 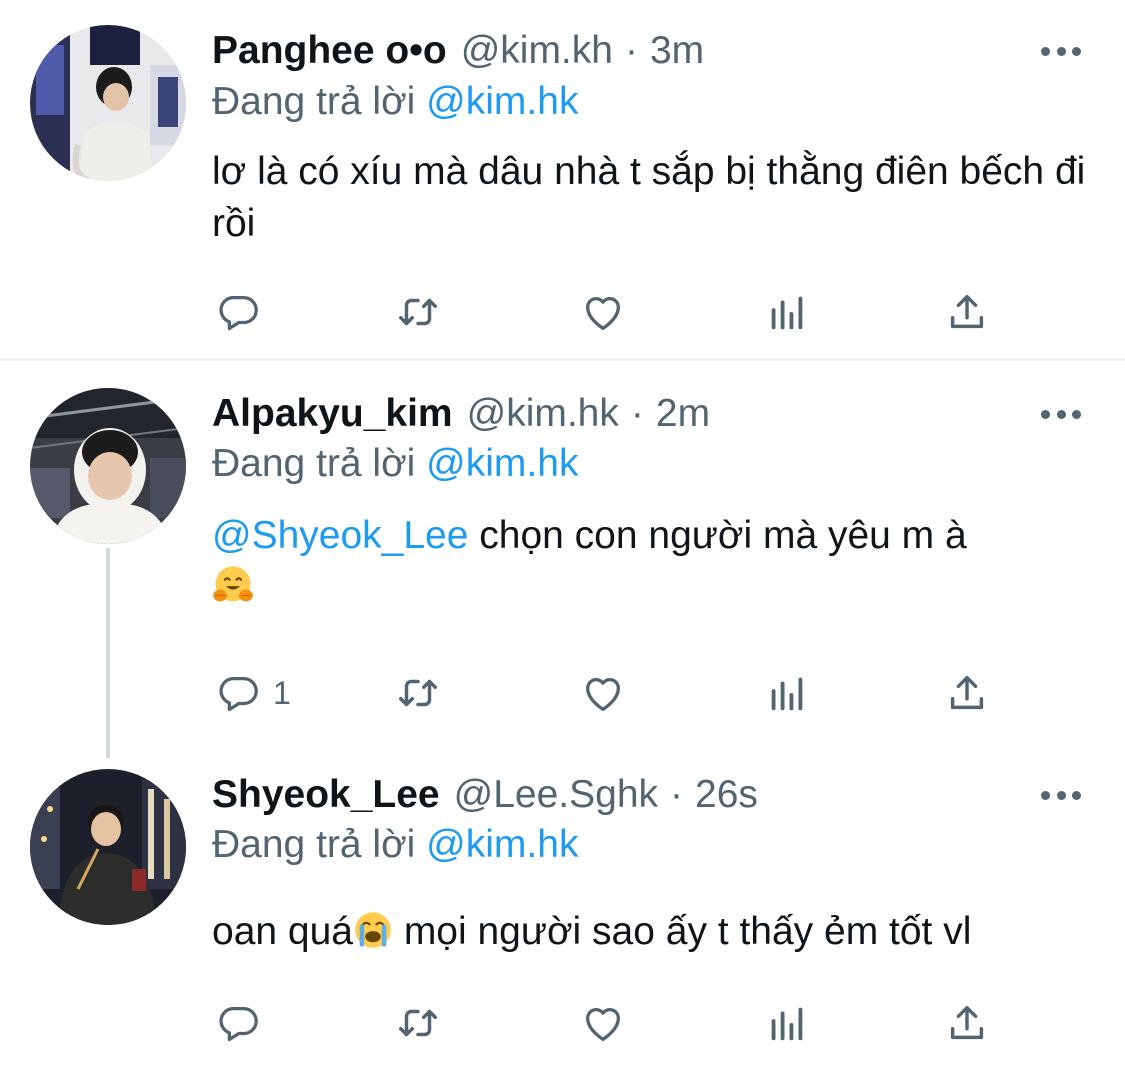 What do you see at coordinates (332, 414) in the screenshot?
I see `display-name: Alpakyu_kim` at bounding box center [332, 414].